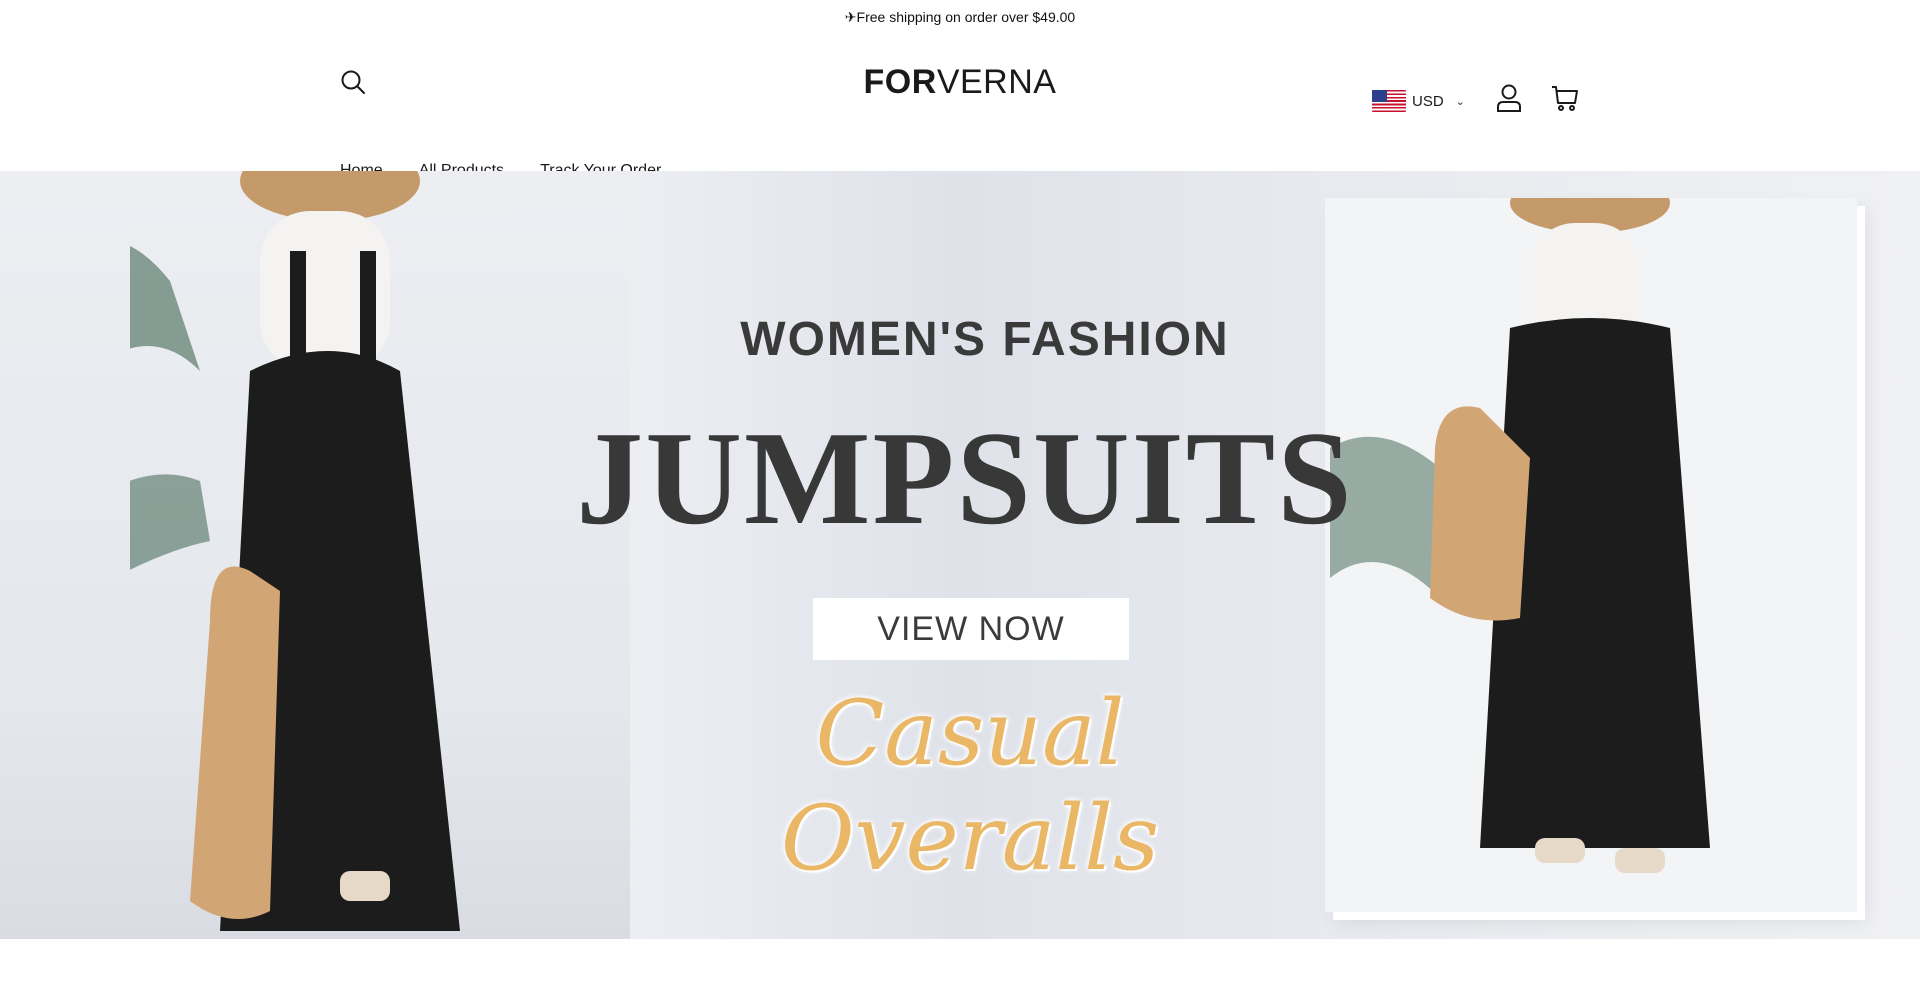  Describe the element at coordinates (971, 629) in the screenshot. I see `view-now-button: VIEW NOW` at that location.